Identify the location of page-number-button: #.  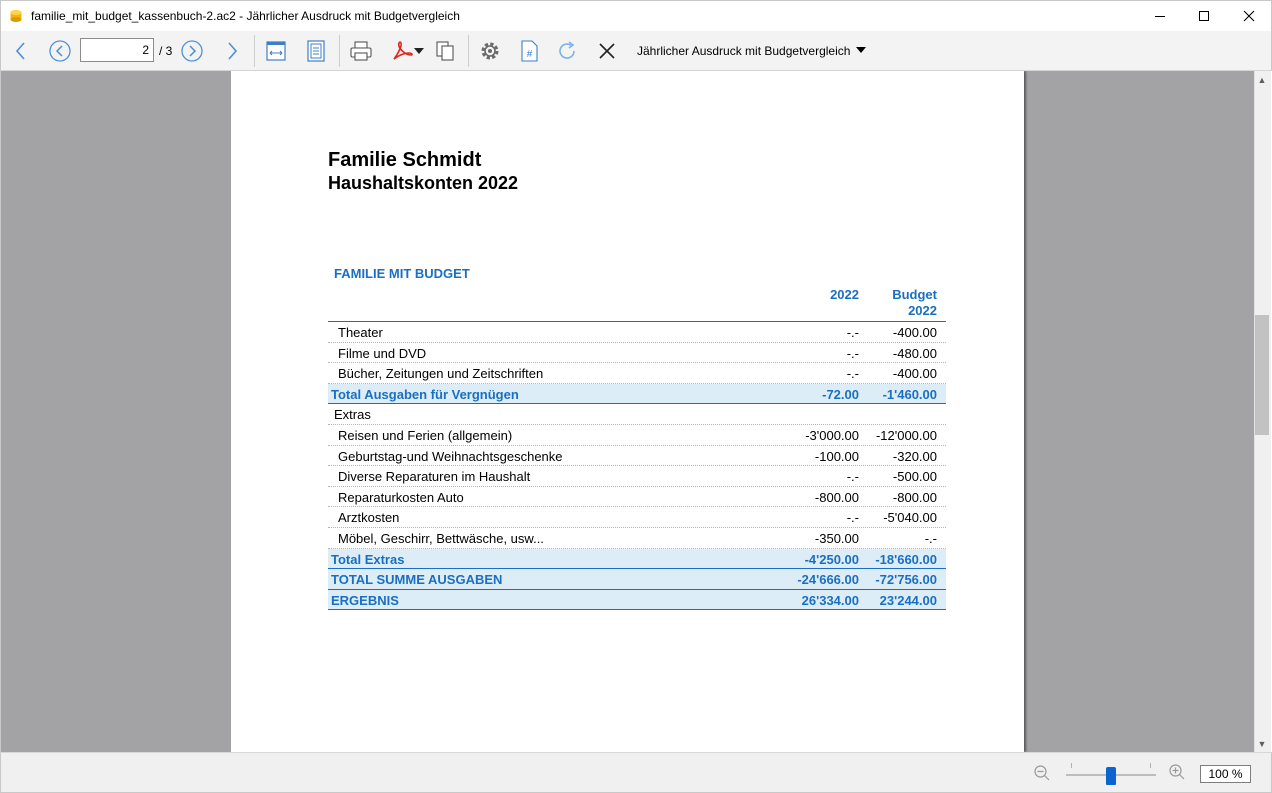
(529, 51).